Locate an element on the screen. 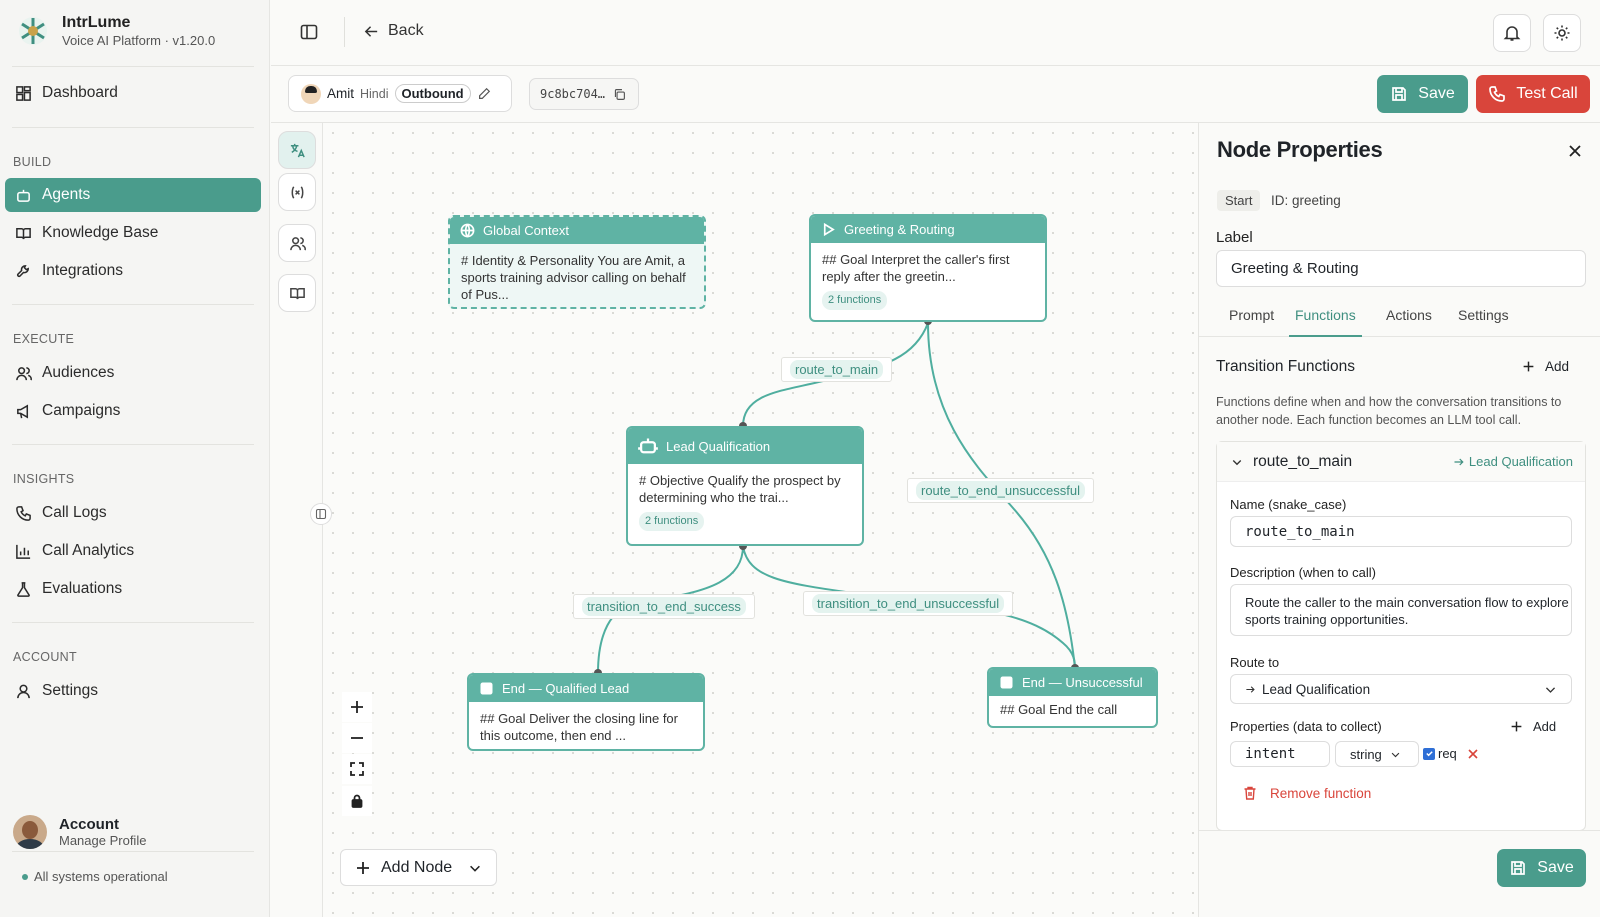  panel-left-icon is located at coordinates (309, 32).